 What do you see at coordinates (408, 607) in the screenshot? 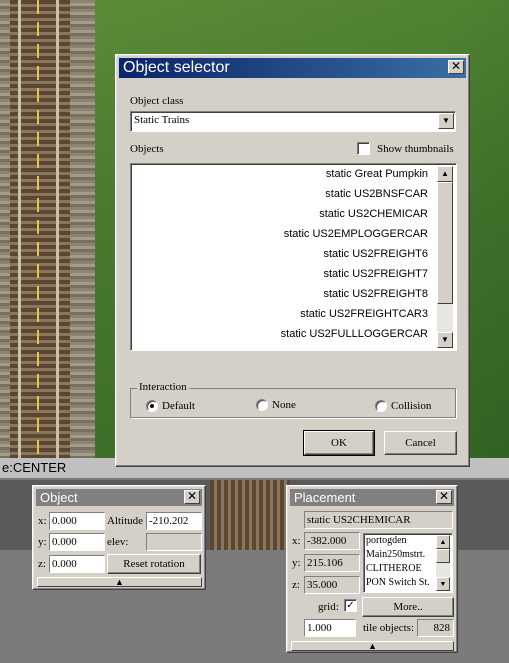
I see `more-button: More..` at bounding box center [408, 607].